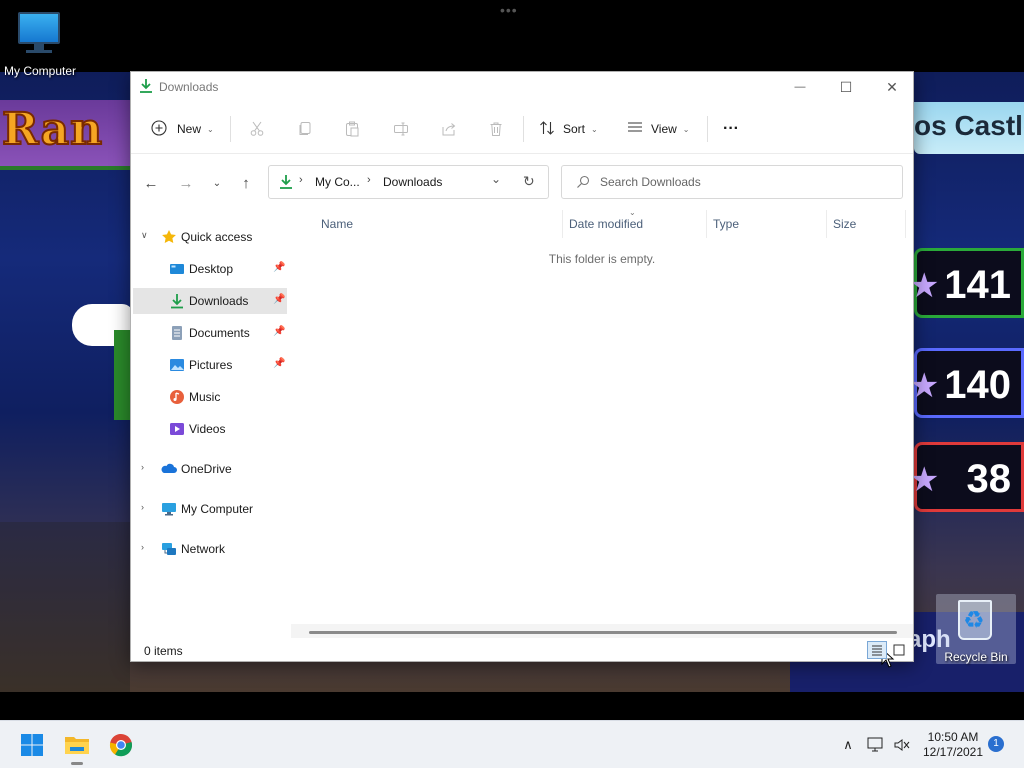  What do you see at coordinates (205, 397) in the screenshot?
I see `nav-item-label: Music` at bounding box center [205, 397].